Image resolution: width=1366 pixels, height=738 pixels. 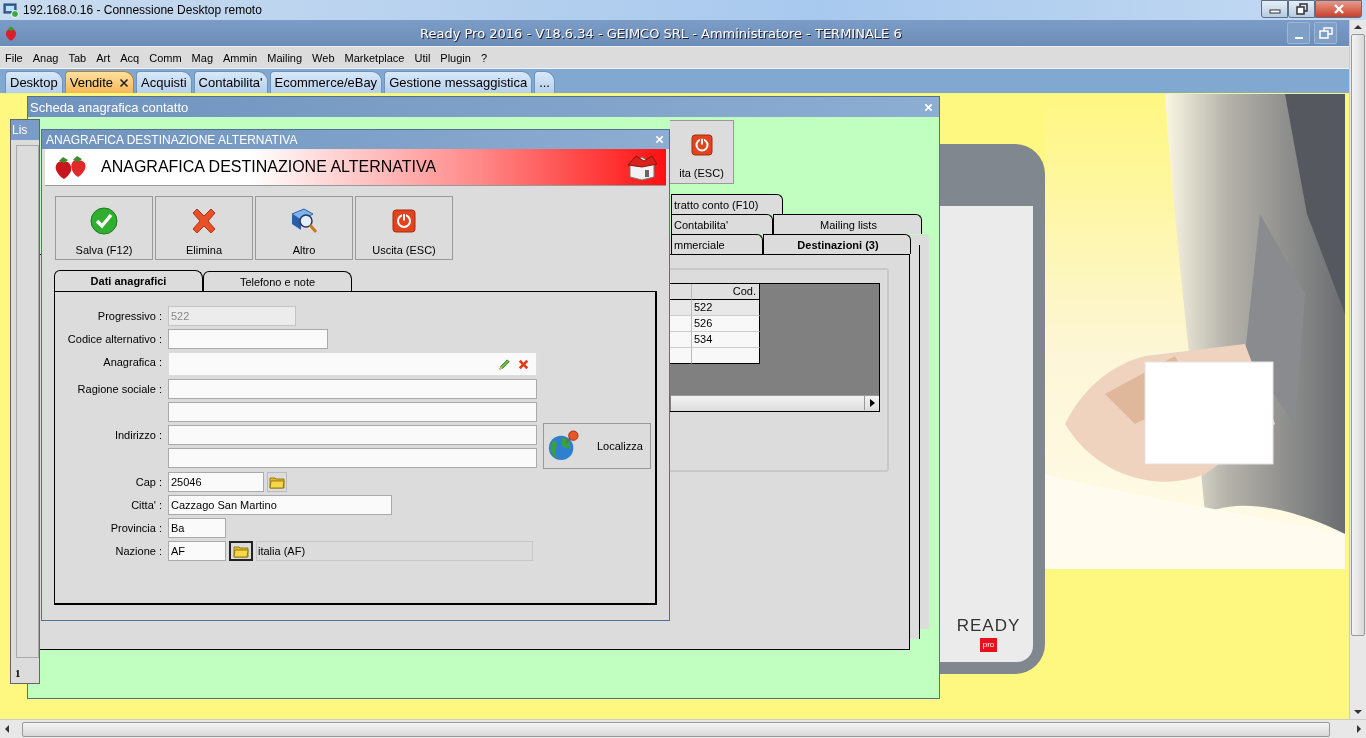 What do you see at coordinates (422, 57) in the screenshot?
I see `menu-item: Util` at bounding box center [422, 57].